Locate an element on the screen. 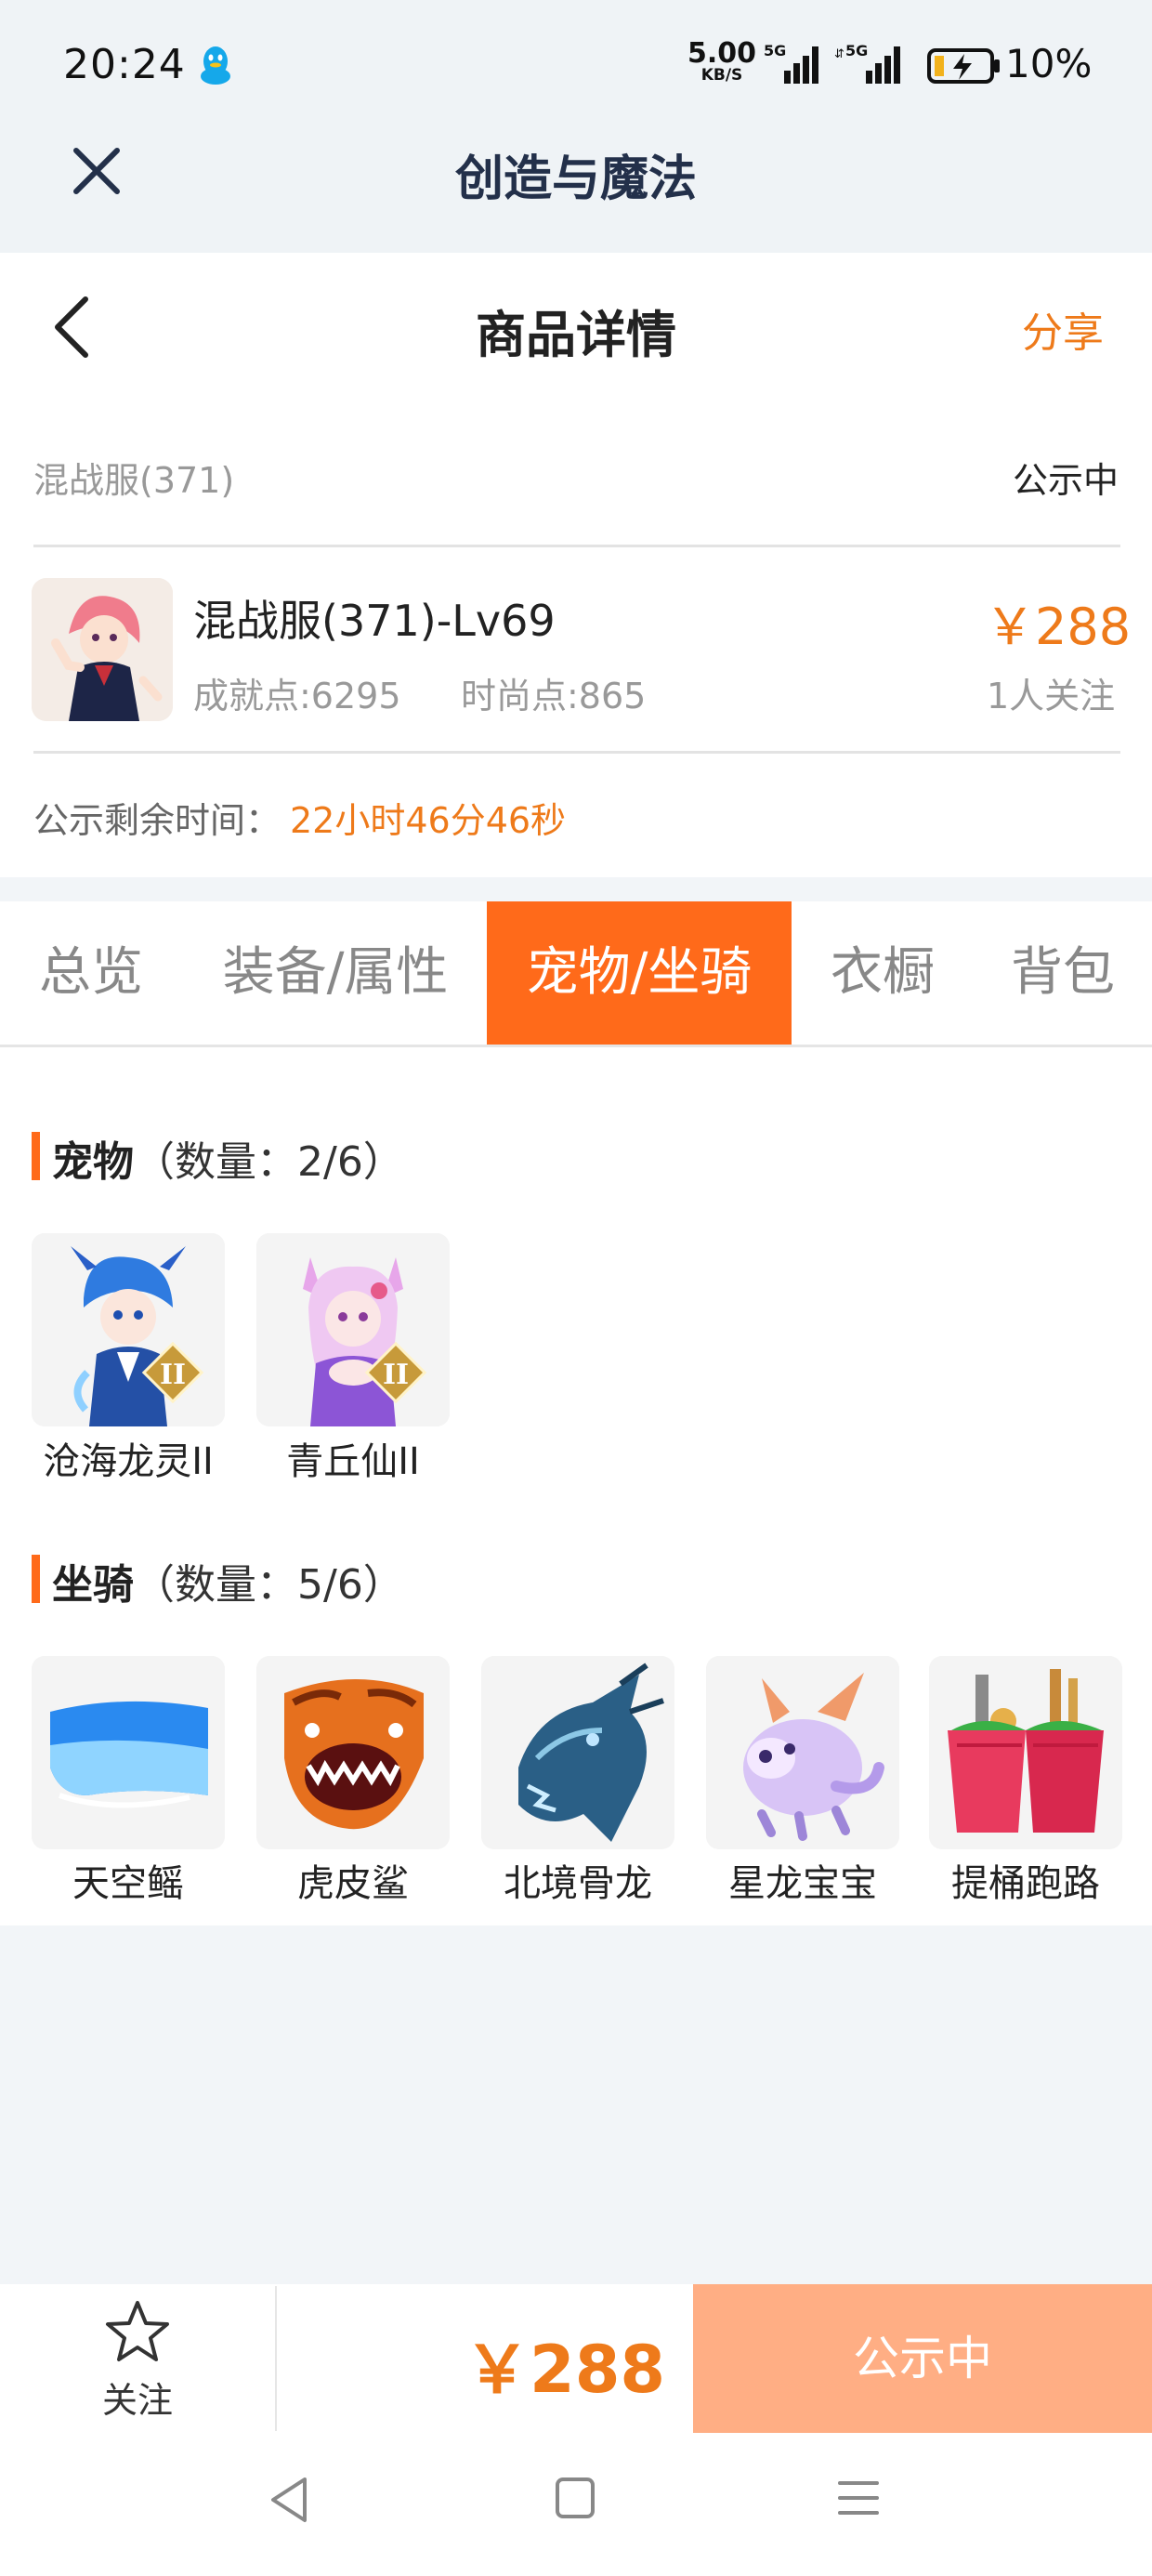 The height and width of the screenshot is (2576, 1152). signal-5g-icon: 5G is located at coordinates (794, 65).